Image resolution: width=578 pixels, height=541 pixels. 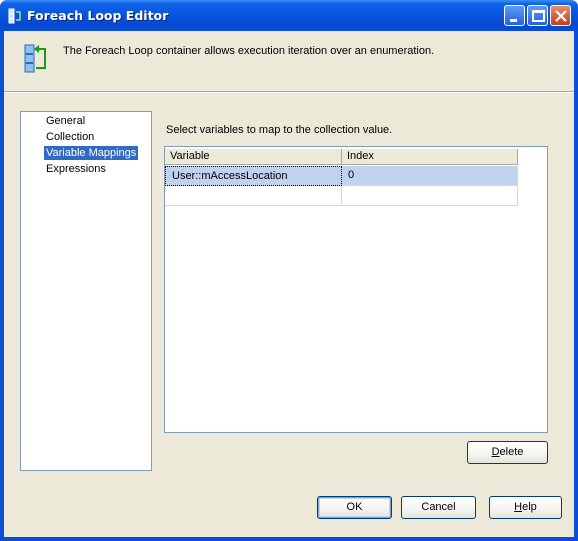 What do you see at coordinates (253, 196) in the screenshot?
I see `cell-variable-new` at bounding box center [253, 196].